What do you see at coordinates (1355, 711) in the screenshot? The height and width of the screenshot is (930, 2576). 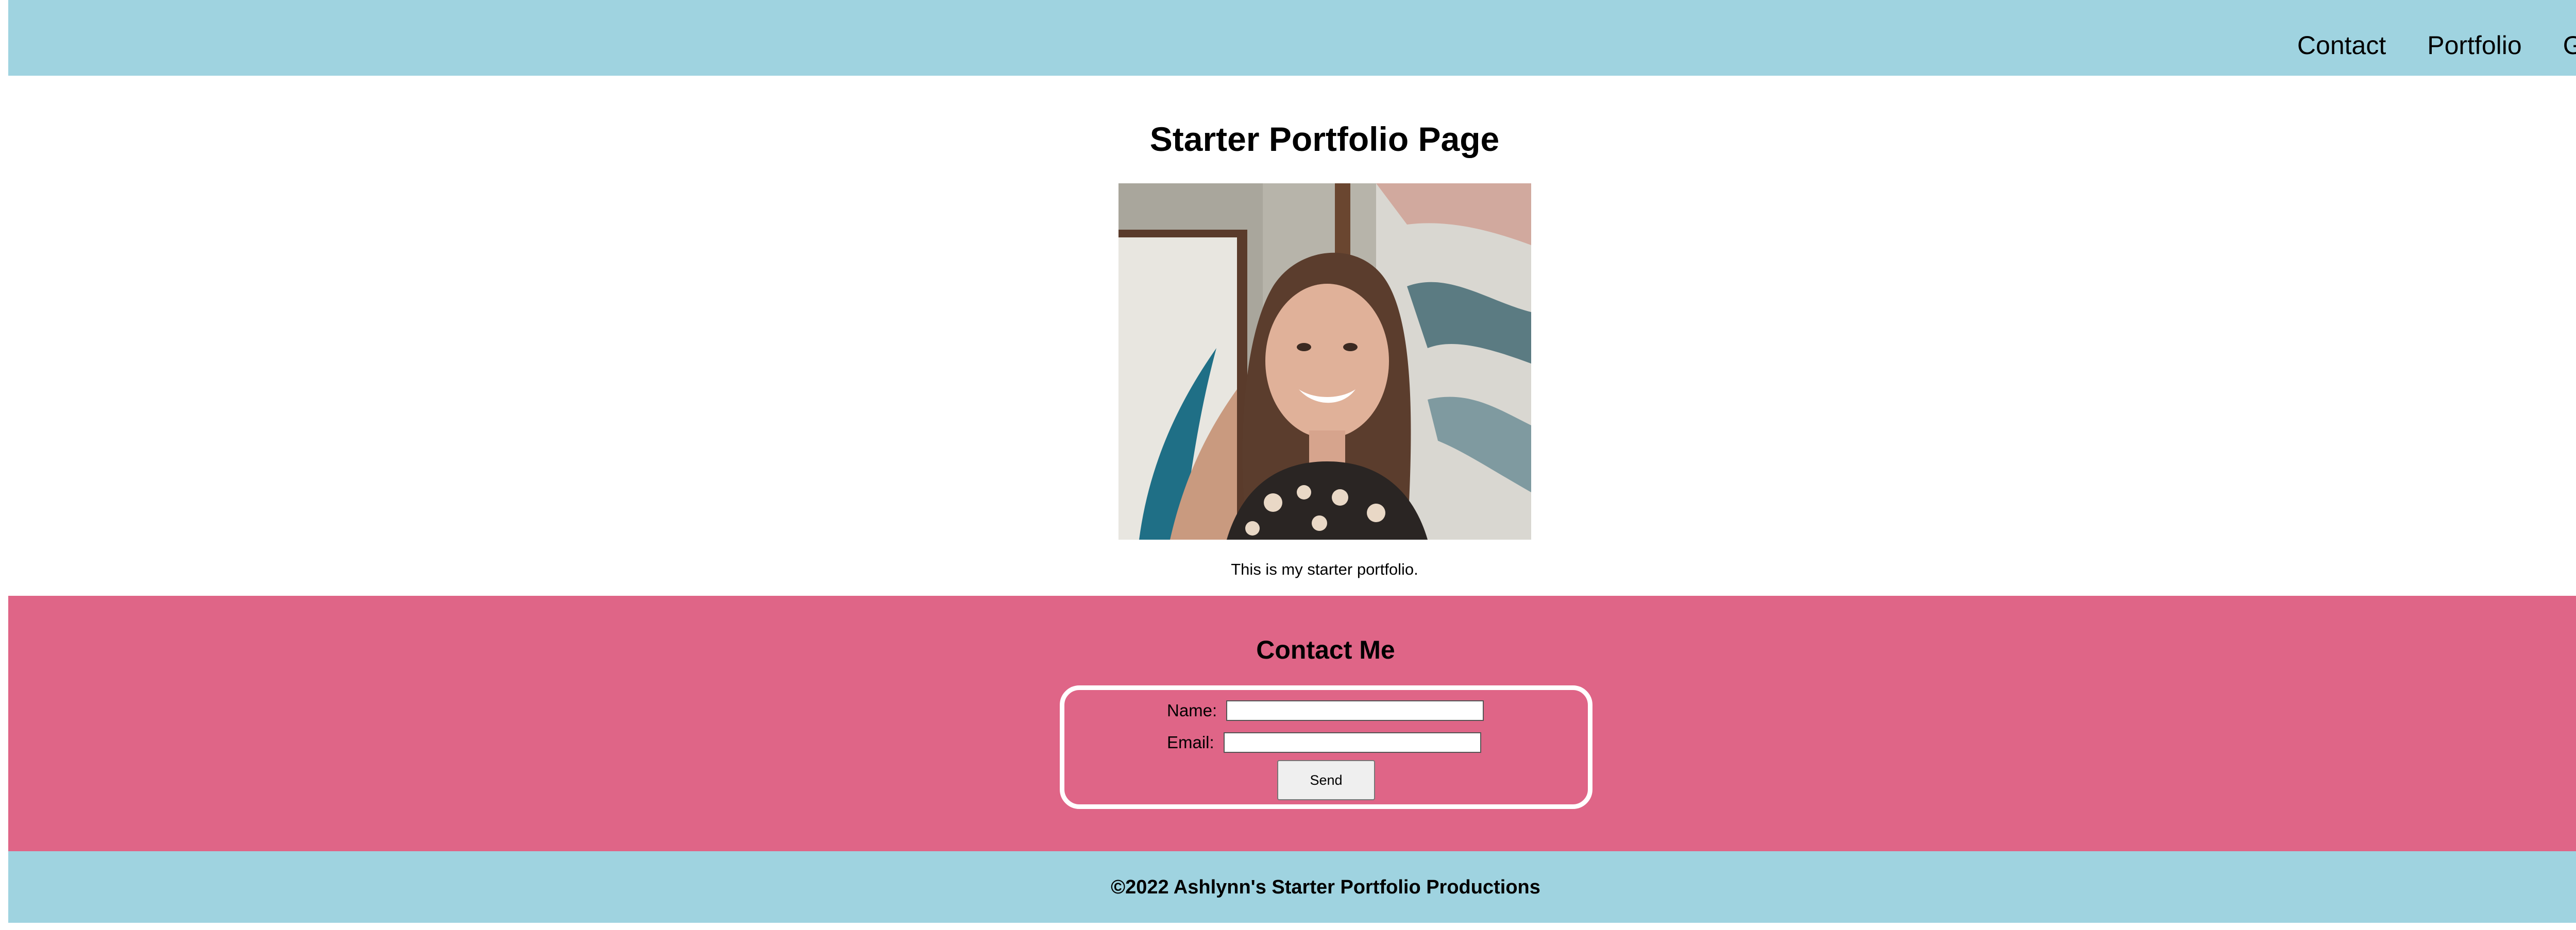 I see `name-field` at bounding box center [1355, 711].